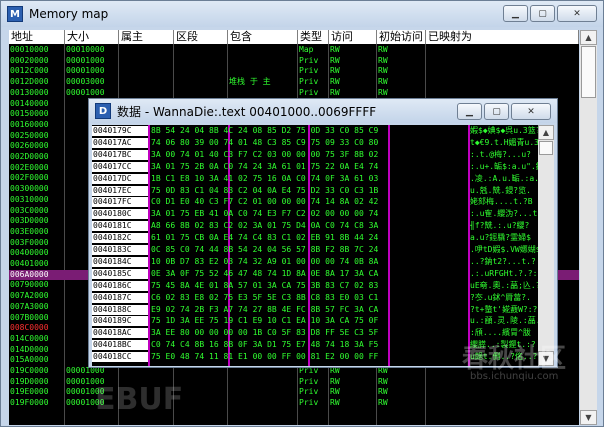 This screenshot has width=604, height=427. I want to click on memory-map-scrollbar: ▲ ▼, so click(588, 227).